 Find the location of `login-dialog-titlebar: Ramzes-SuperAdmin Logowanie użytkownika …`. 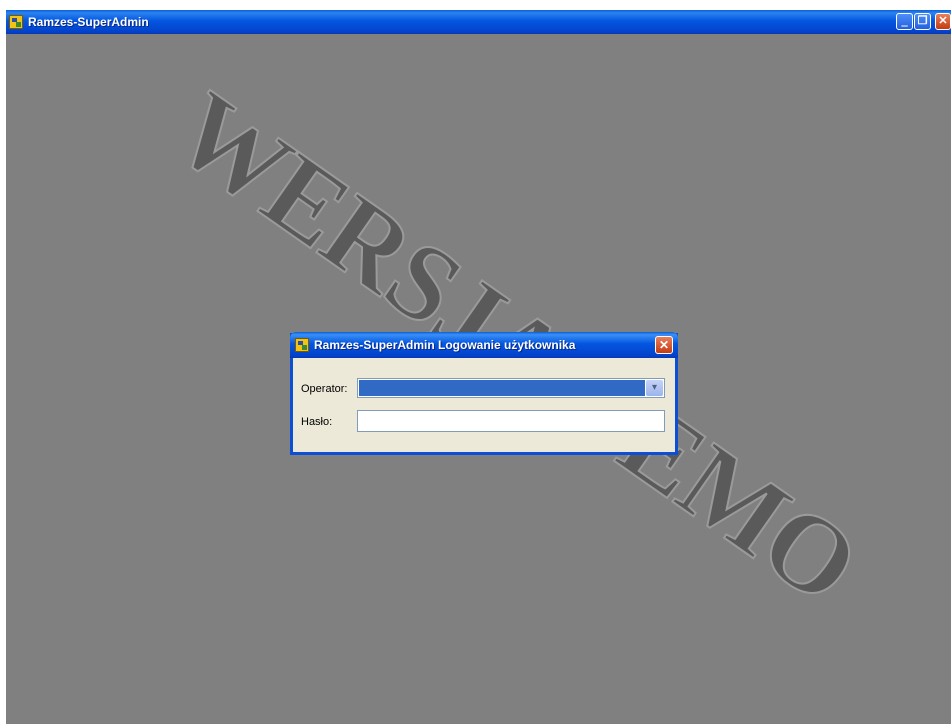

login-dialog-titlebar: Ramzes-SuperAdmin Logowanie użytkownika … is located at coordinates (484, 345).